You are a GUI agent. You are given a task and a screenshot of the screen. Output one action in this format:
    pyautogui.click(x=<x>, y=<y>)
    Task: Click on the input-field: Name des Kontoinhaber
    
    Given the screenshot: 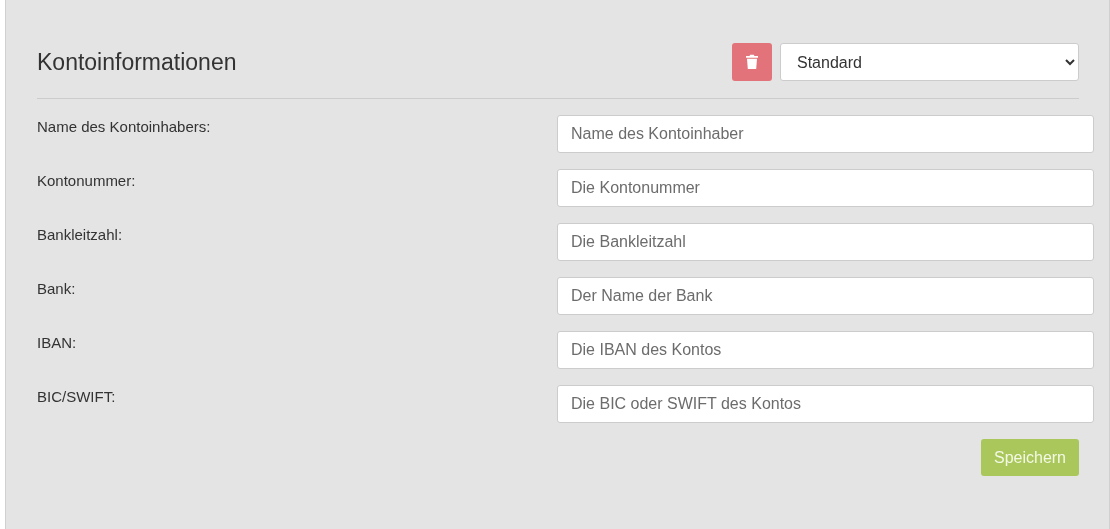 What is the action you would take?
    pyautogui.click(x=825, y=134)
    